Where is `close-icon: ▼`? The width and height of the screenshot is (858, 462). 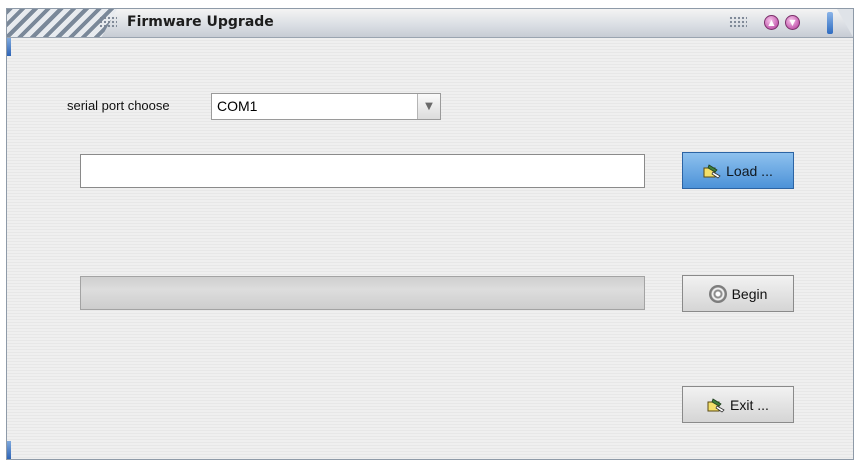
close-icon: ▼ is located at coordinates (792, 22).